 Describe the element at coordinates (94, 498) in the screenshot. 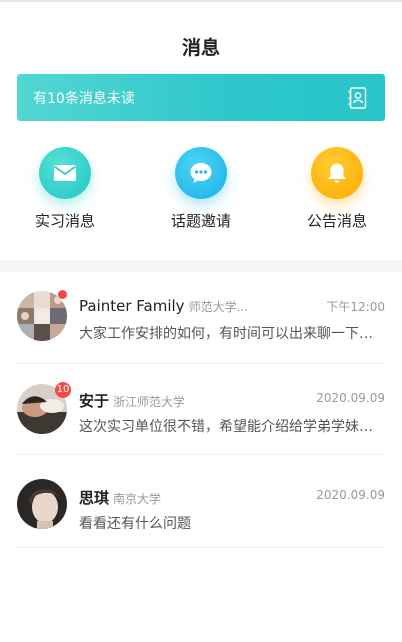

I see `sender-name: 思琪` at that location.